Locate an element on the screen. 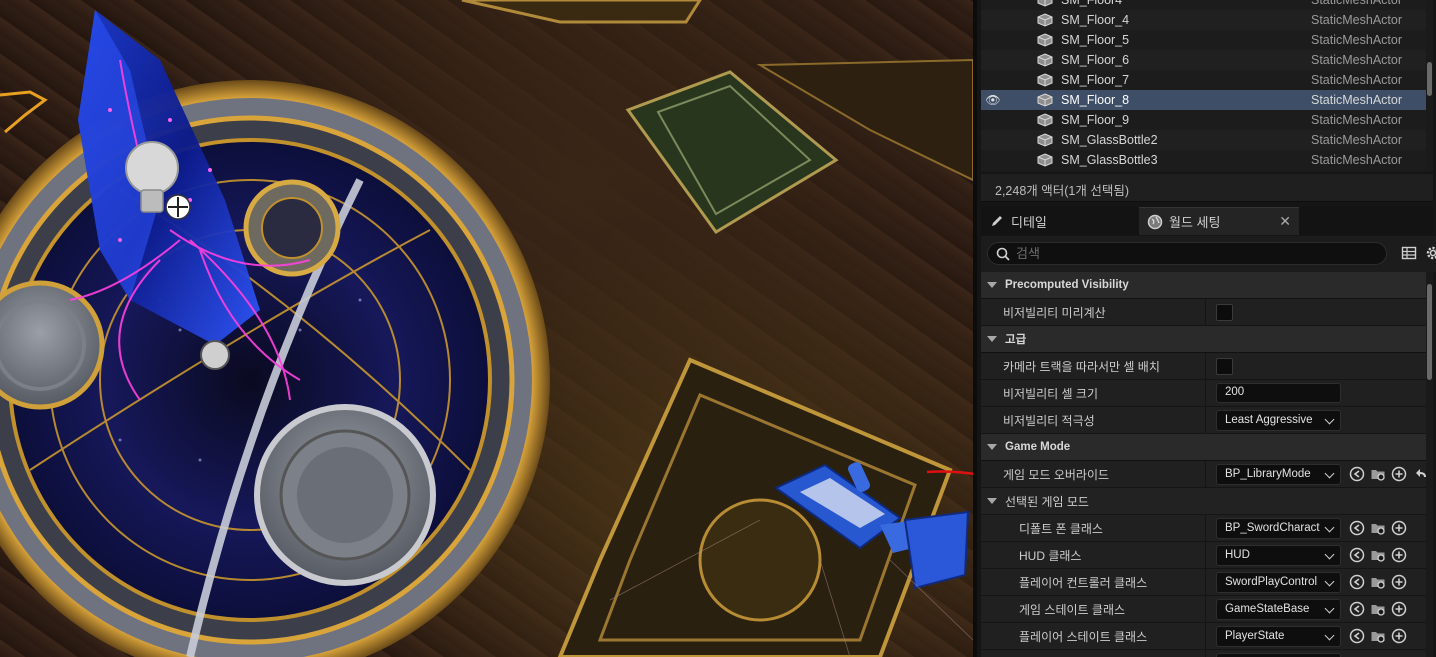  game-mode-override-dropdown: BP_LibraryMode is located at coordinates (1278, 474).